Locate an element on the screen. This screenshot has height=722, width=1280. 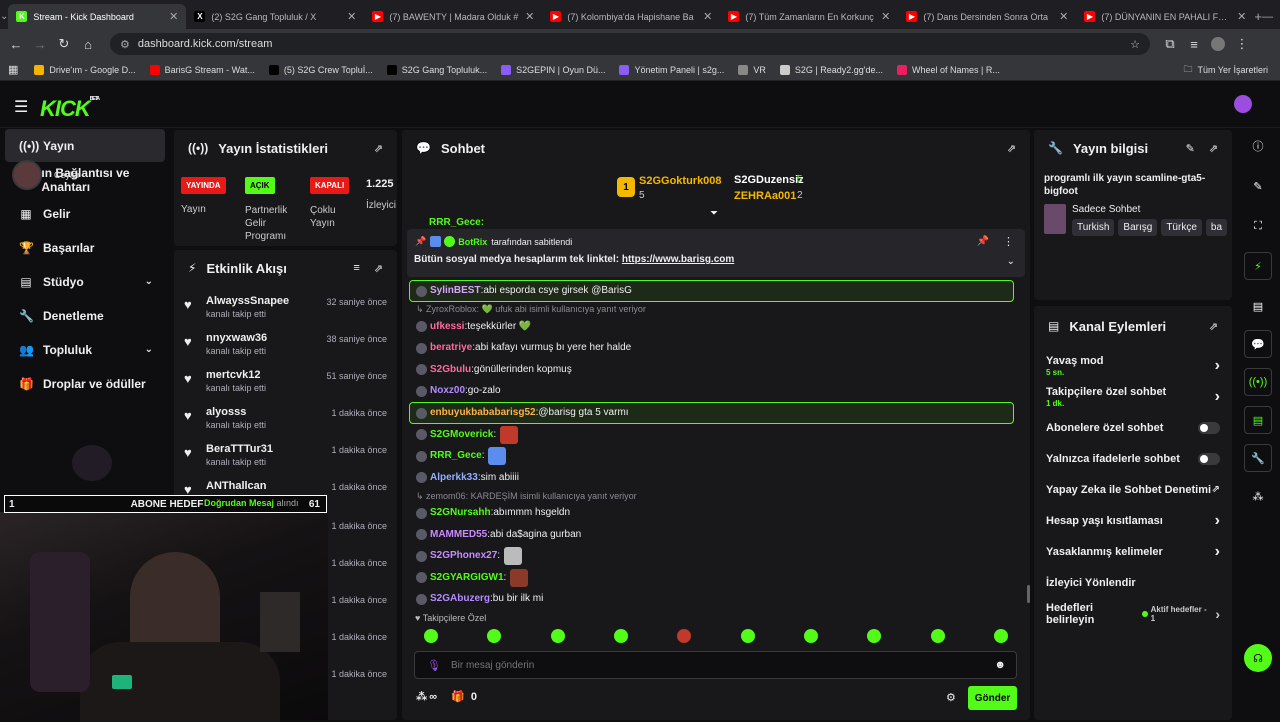
gift-icon: 🎁 is located at coordinates (458, 696).